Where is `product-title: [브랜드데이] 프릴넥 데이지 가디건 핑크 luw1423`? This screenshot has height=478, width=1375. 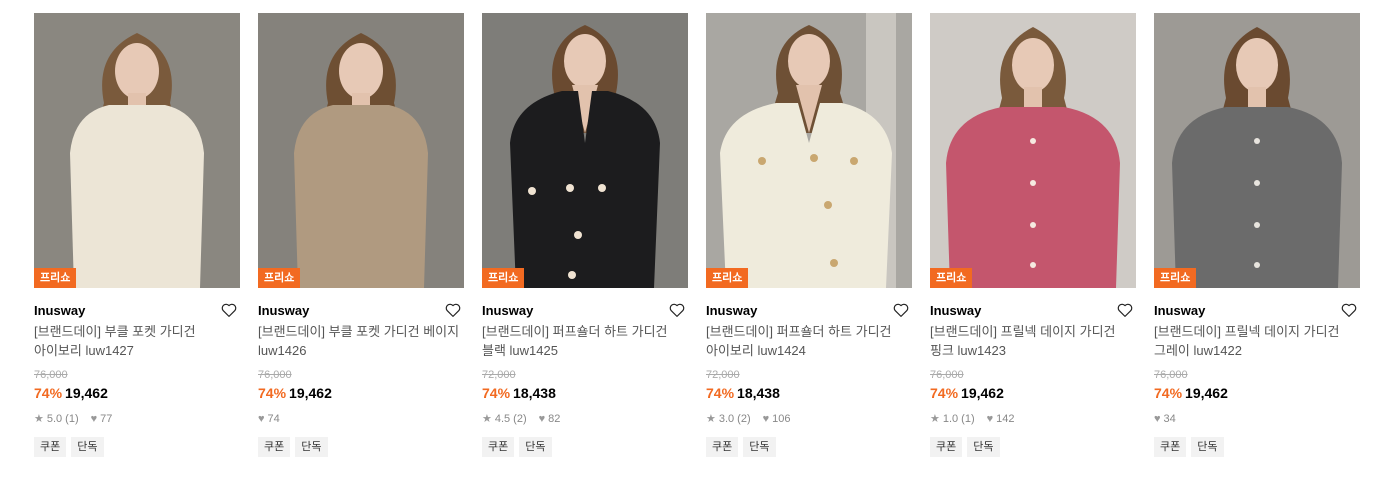
product-title: [브랜드데이] 프릴넥 데이지 가디건 핑크 luw1423 is located at coordinates (1033, 341).